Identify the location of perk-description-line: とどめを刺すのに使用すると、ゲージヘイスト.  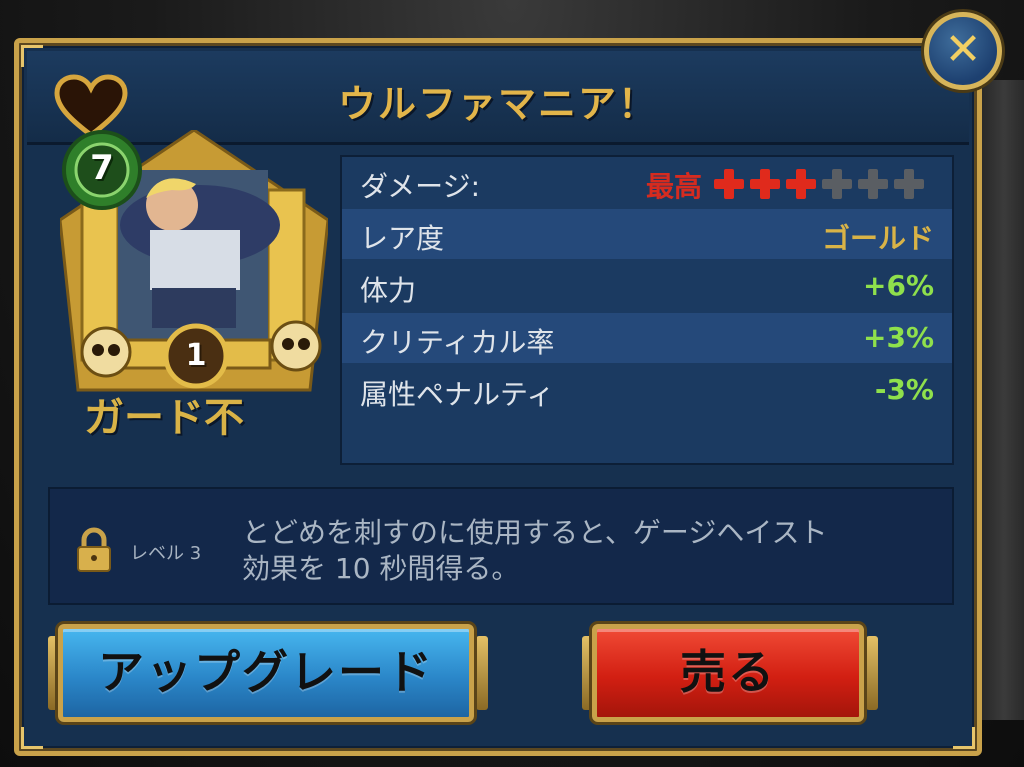
(535, 532).